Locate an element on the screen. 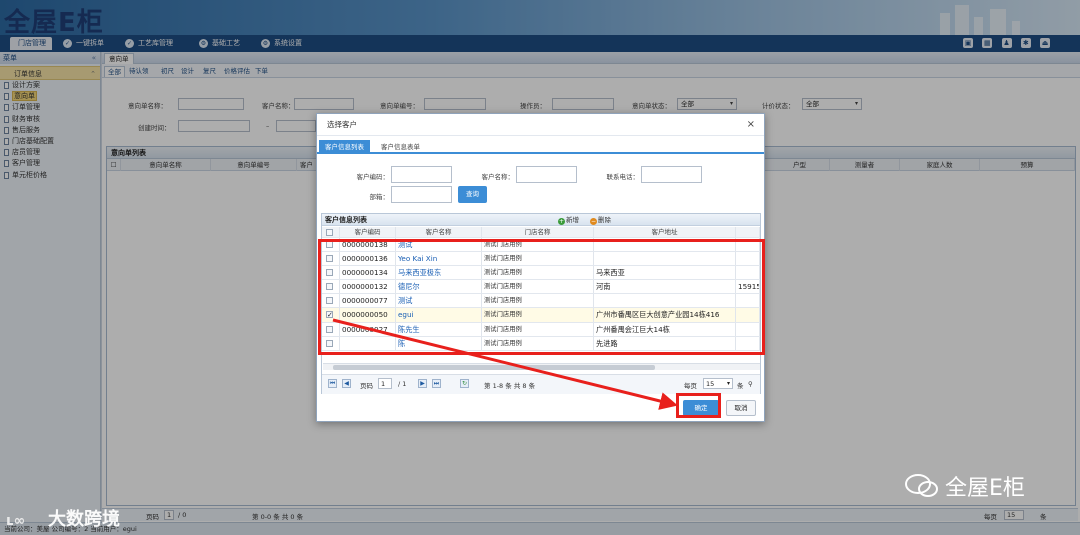 The height and width of the screenshot is (535, 1080). horizontal-scrollbar is located at coordinates (541, 366).